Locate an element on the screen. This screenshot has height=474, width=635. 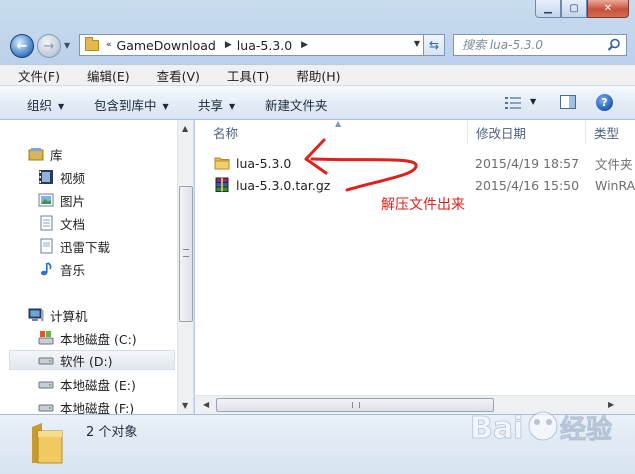
file-date: 2015/4/16 15:50 is located at coordinates (527, 185).